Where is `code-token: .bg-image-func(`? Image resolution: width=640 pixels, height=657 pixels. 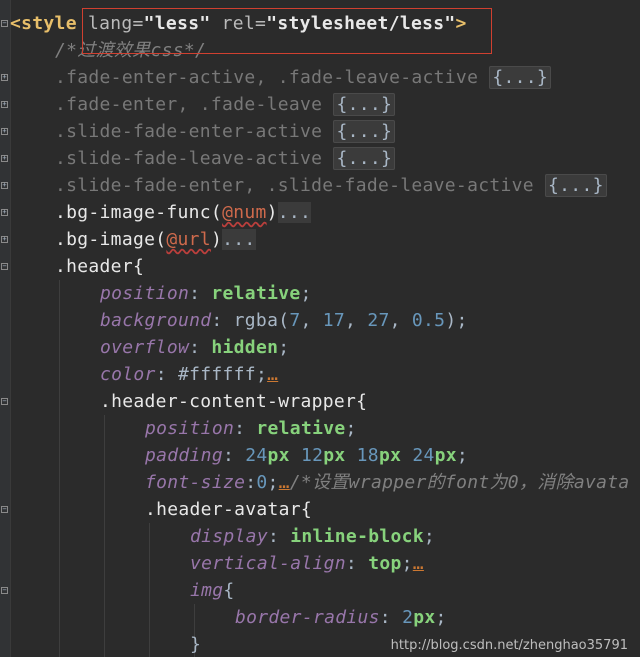
code-token: .bg-image-func( is located at coordinates (139, 212).